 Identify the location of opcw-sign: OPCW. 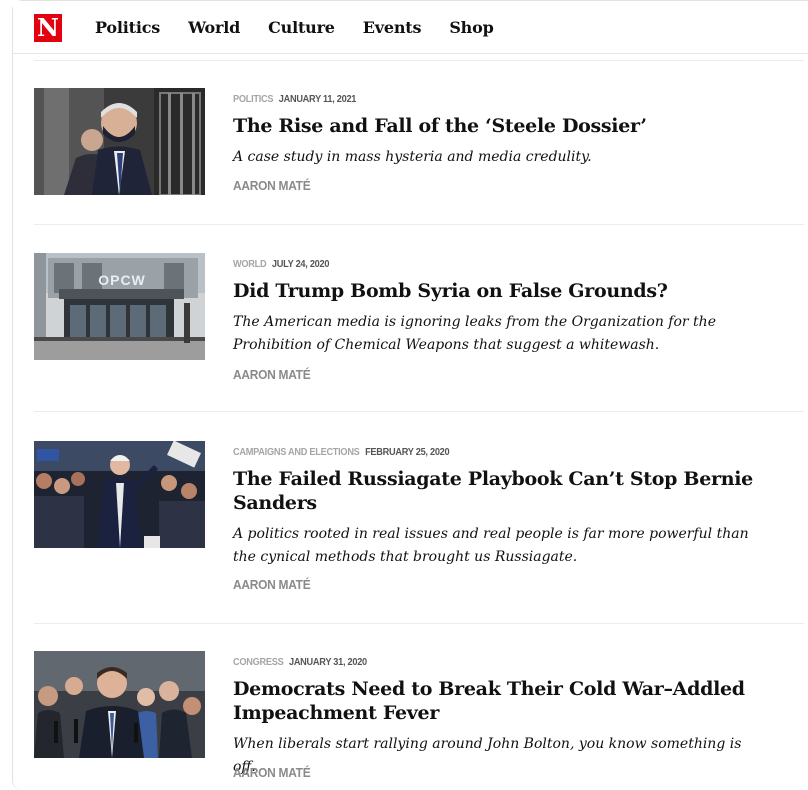
(122, 280).